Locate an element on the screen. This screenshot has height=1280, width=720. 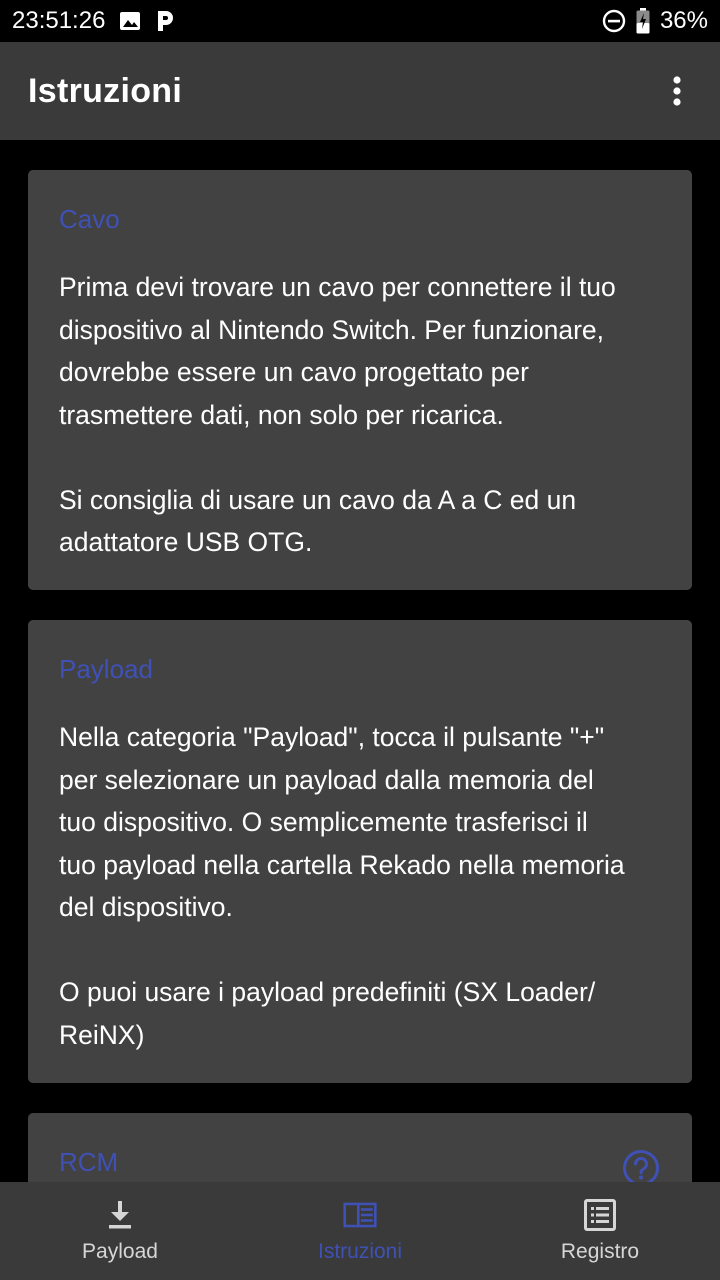
help-circle-icon is located at coordinates (641, 1165).